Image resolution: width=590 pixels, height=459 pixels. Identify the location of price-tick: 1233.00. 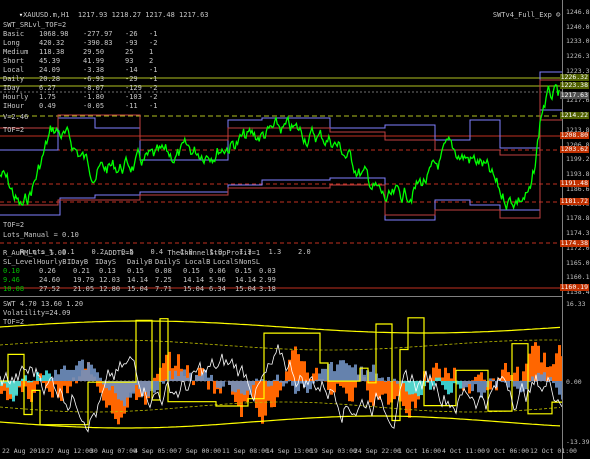
(578, 41).